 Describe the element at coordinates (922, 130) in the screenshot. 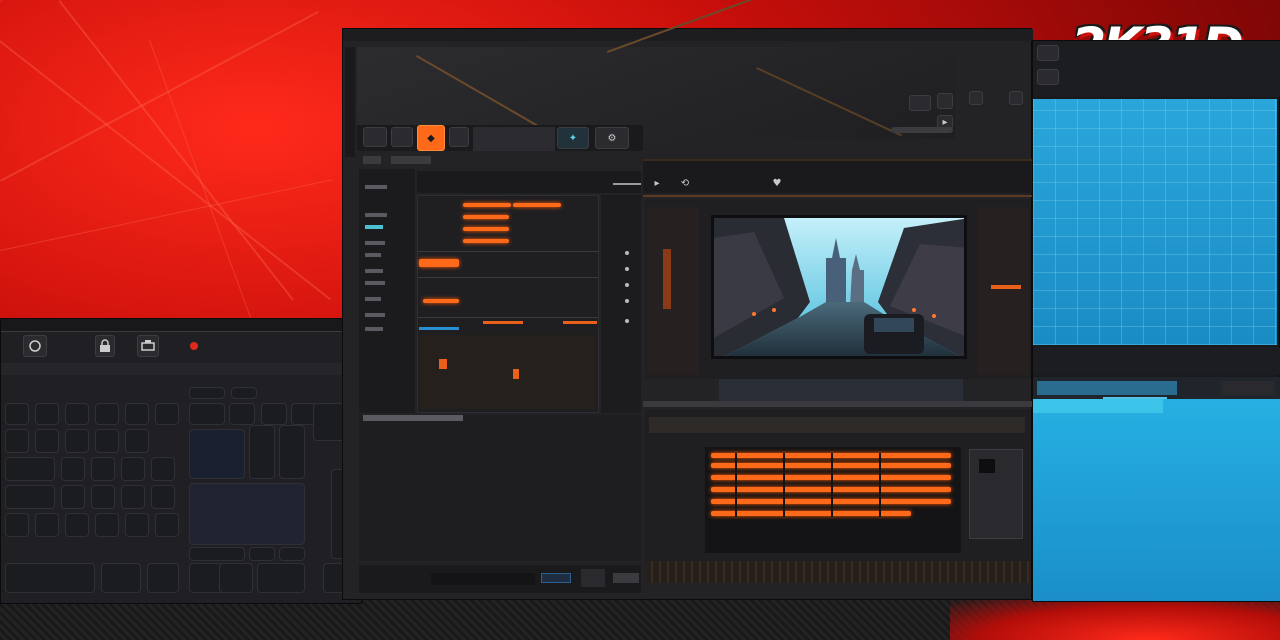

I see `top-right-slider` at that location.